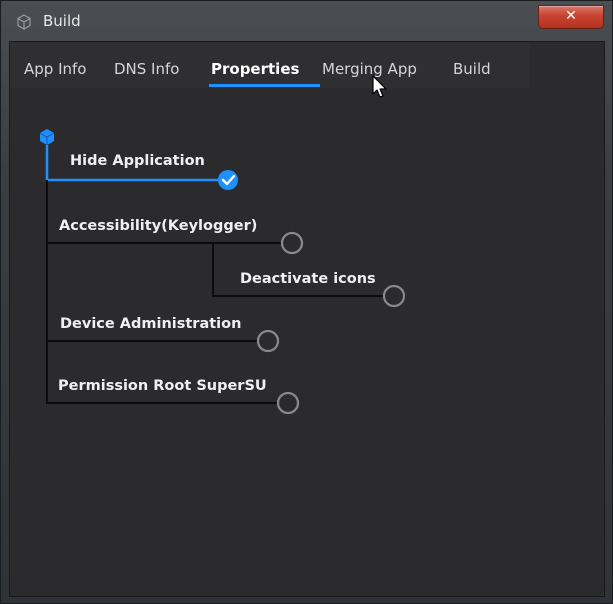 The height and width of the screenshot is (604, 613). What do you see at coordinates (137, 161) in the screenshot?
I see `option-hide-application: Hide Application` at bounding box center [137, 161].